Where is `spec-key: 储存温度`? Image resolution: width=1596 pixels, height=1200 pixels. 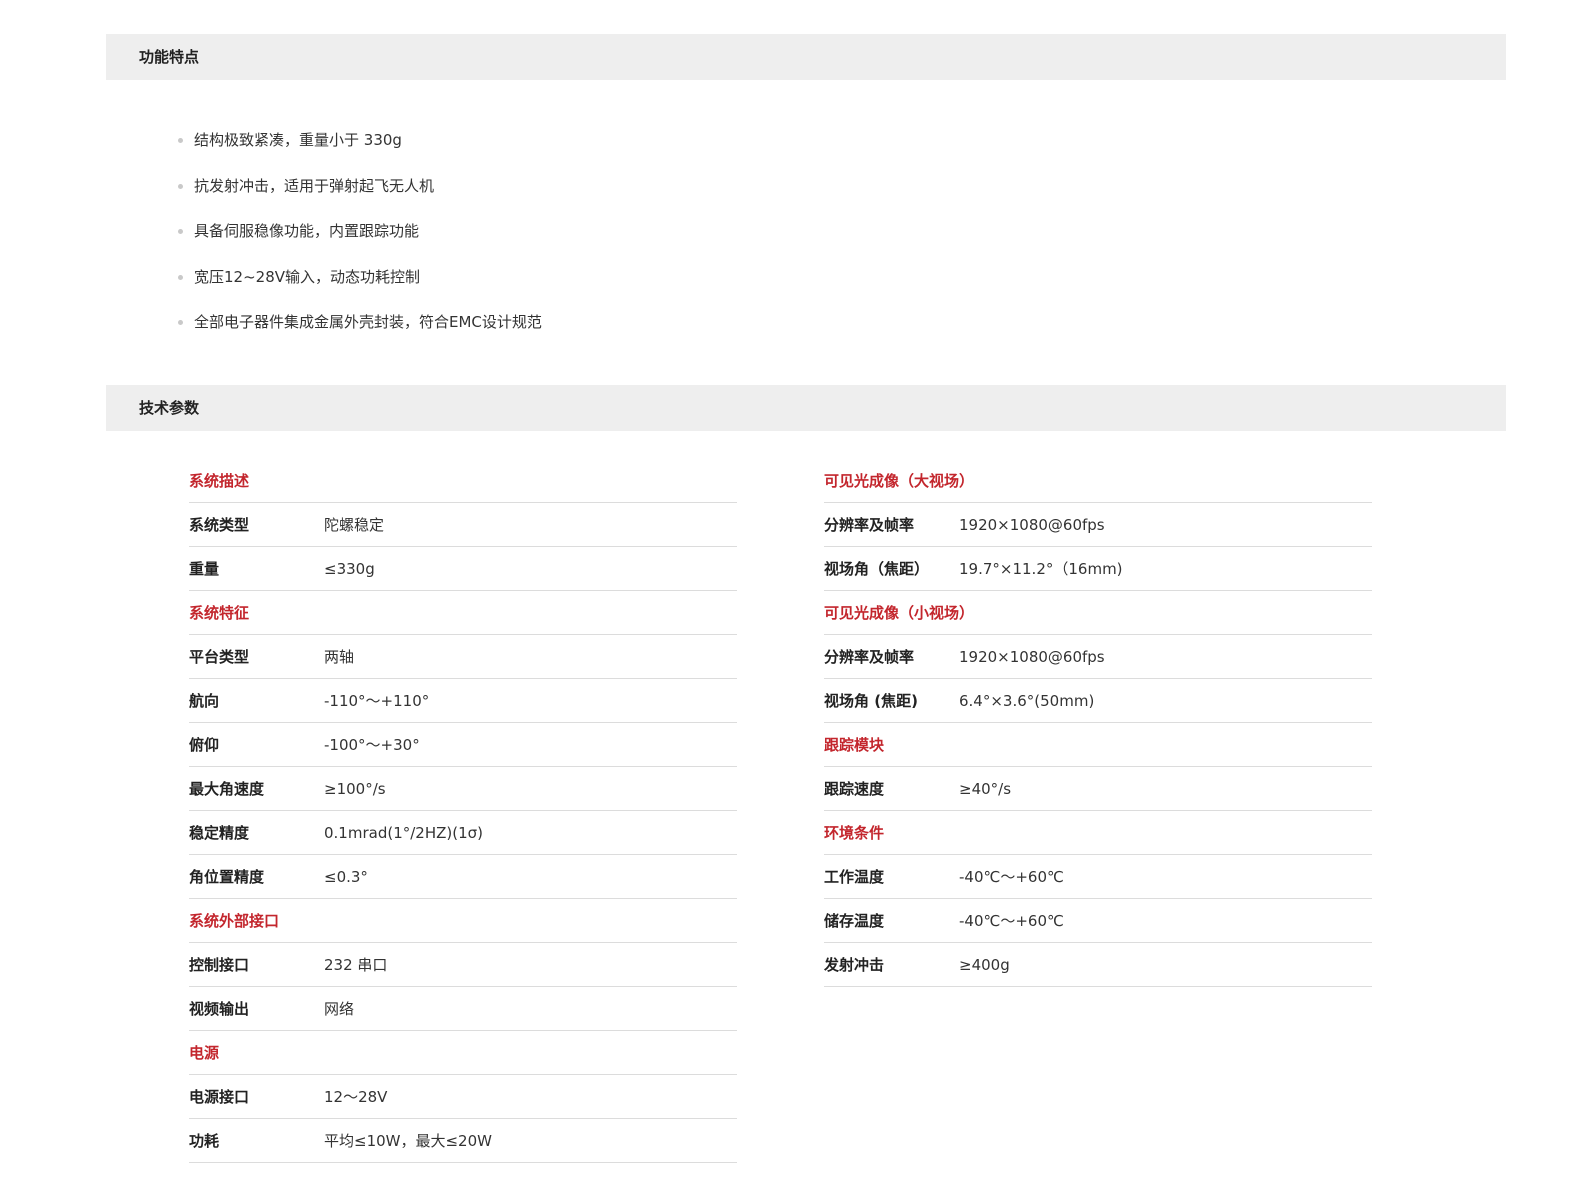
spec-key: 储存温度 is located at coordinates (854, 921).